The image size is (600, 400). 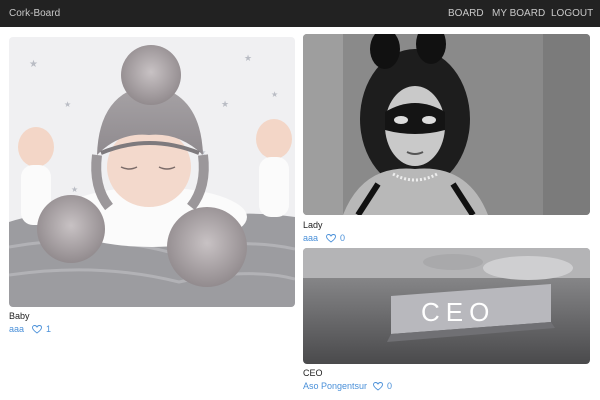 What do you see at coordinates (34, 13) in the screenshot?
I see `brand-link: Cork-Board` at bounding box center [34, 13].